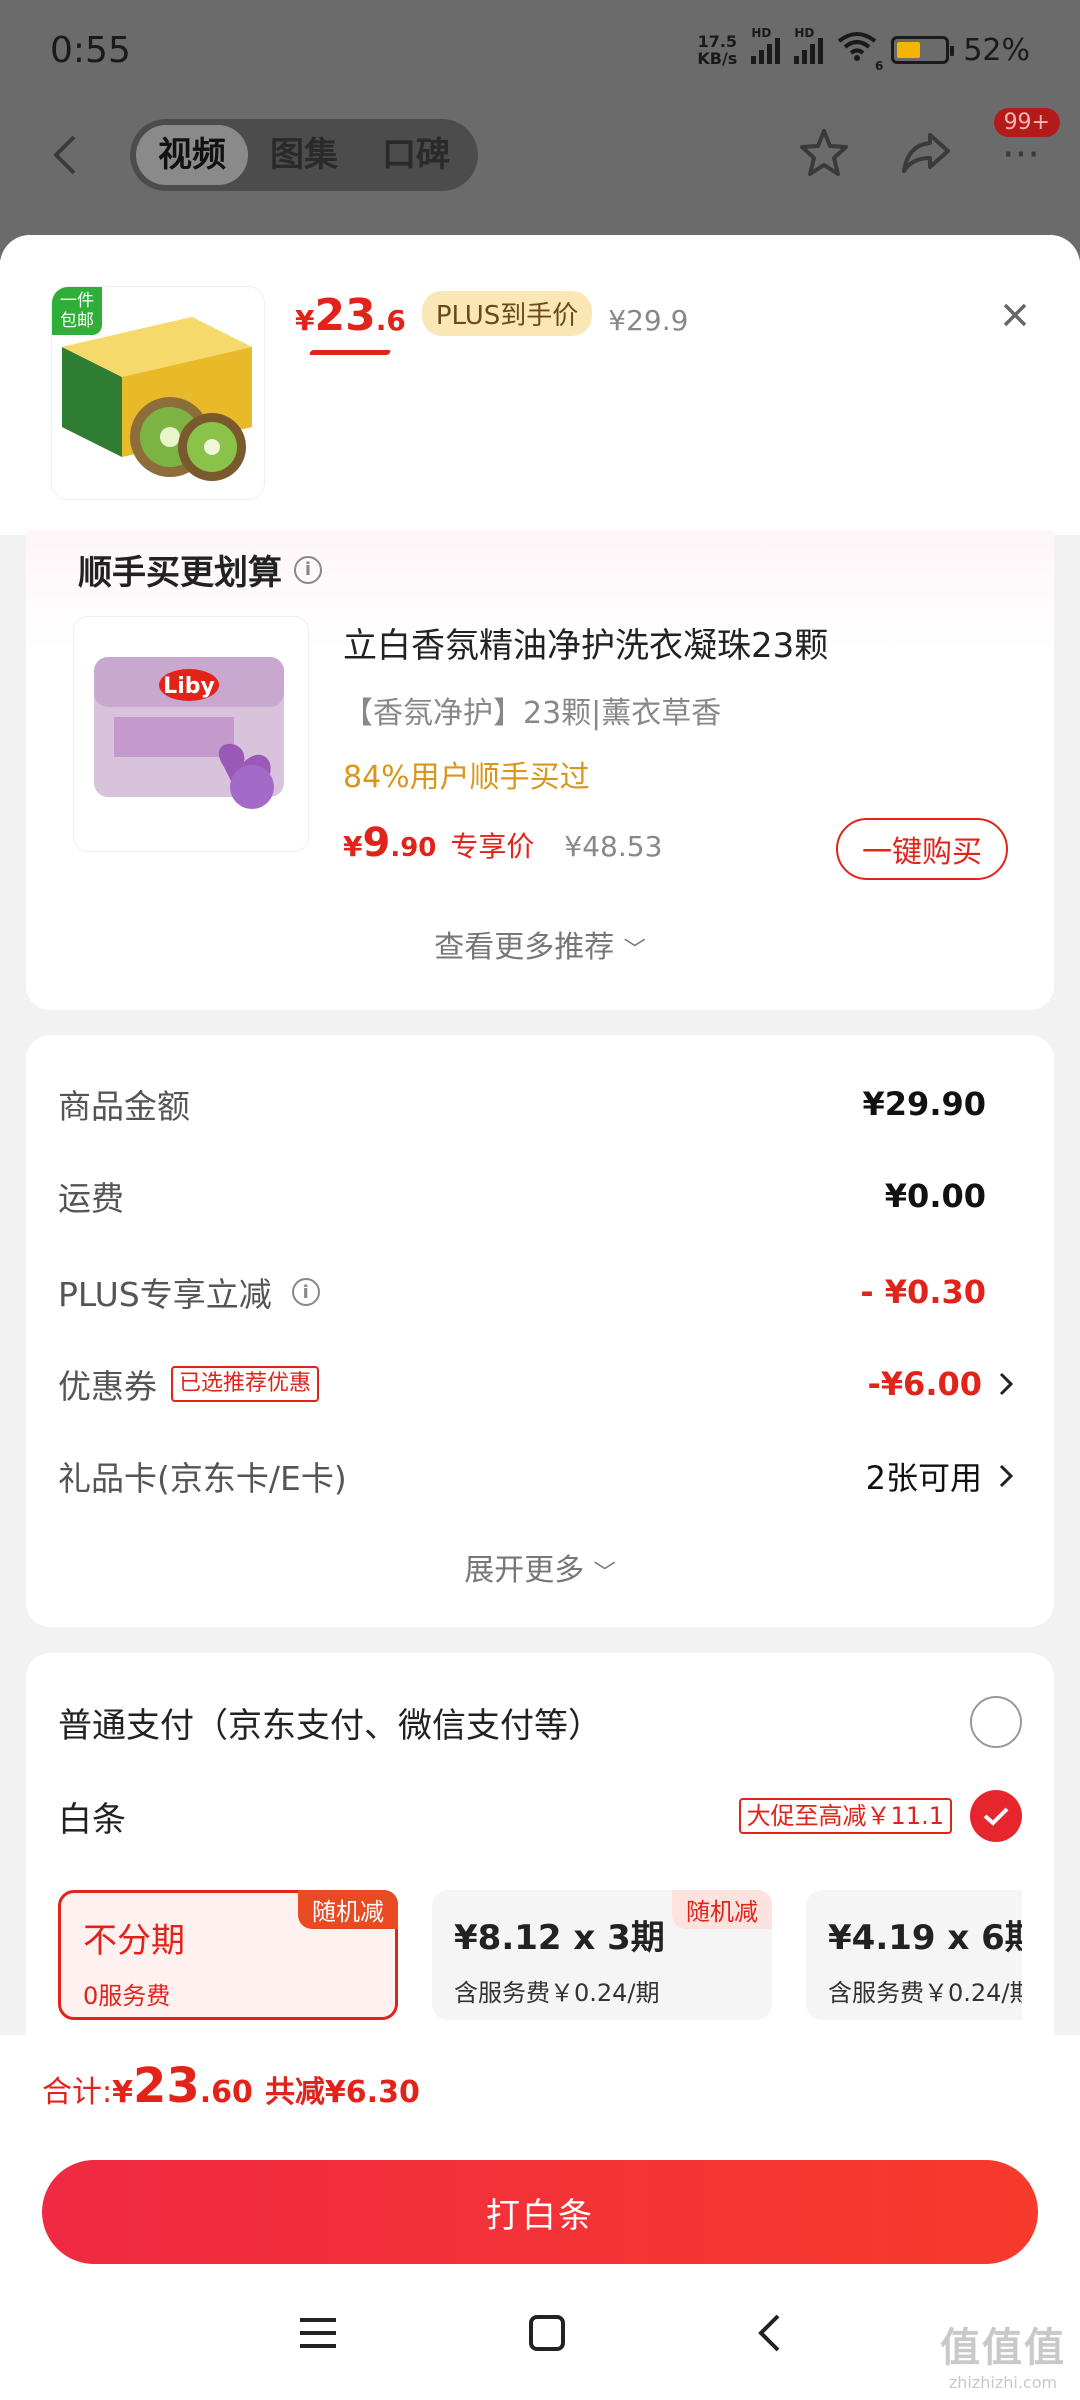  What do you see at coordinates (522, 1293) in the screenshot?
I see `plus-discount-row: PLUS专享立减 i - ¥0.30` at bounding box center [522, 1293].